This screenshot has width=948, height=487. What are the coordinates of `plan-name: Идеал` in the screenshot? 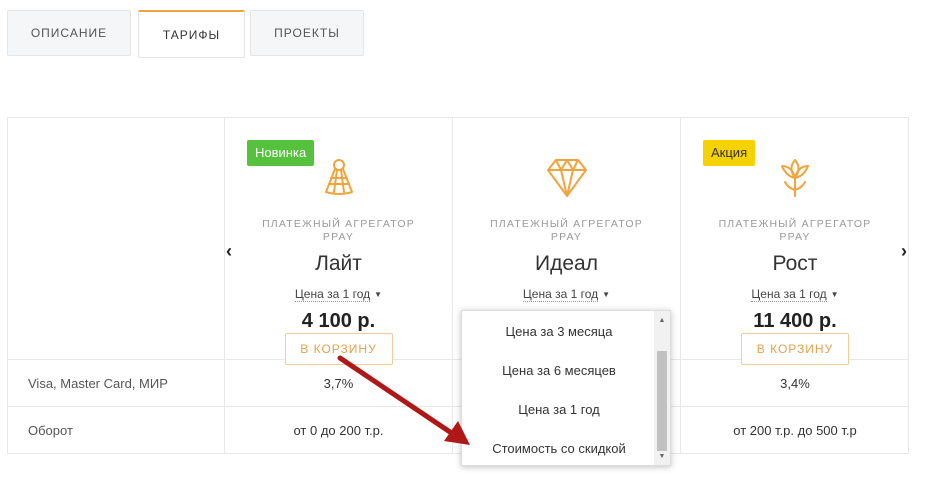 It's located at (566, 263).